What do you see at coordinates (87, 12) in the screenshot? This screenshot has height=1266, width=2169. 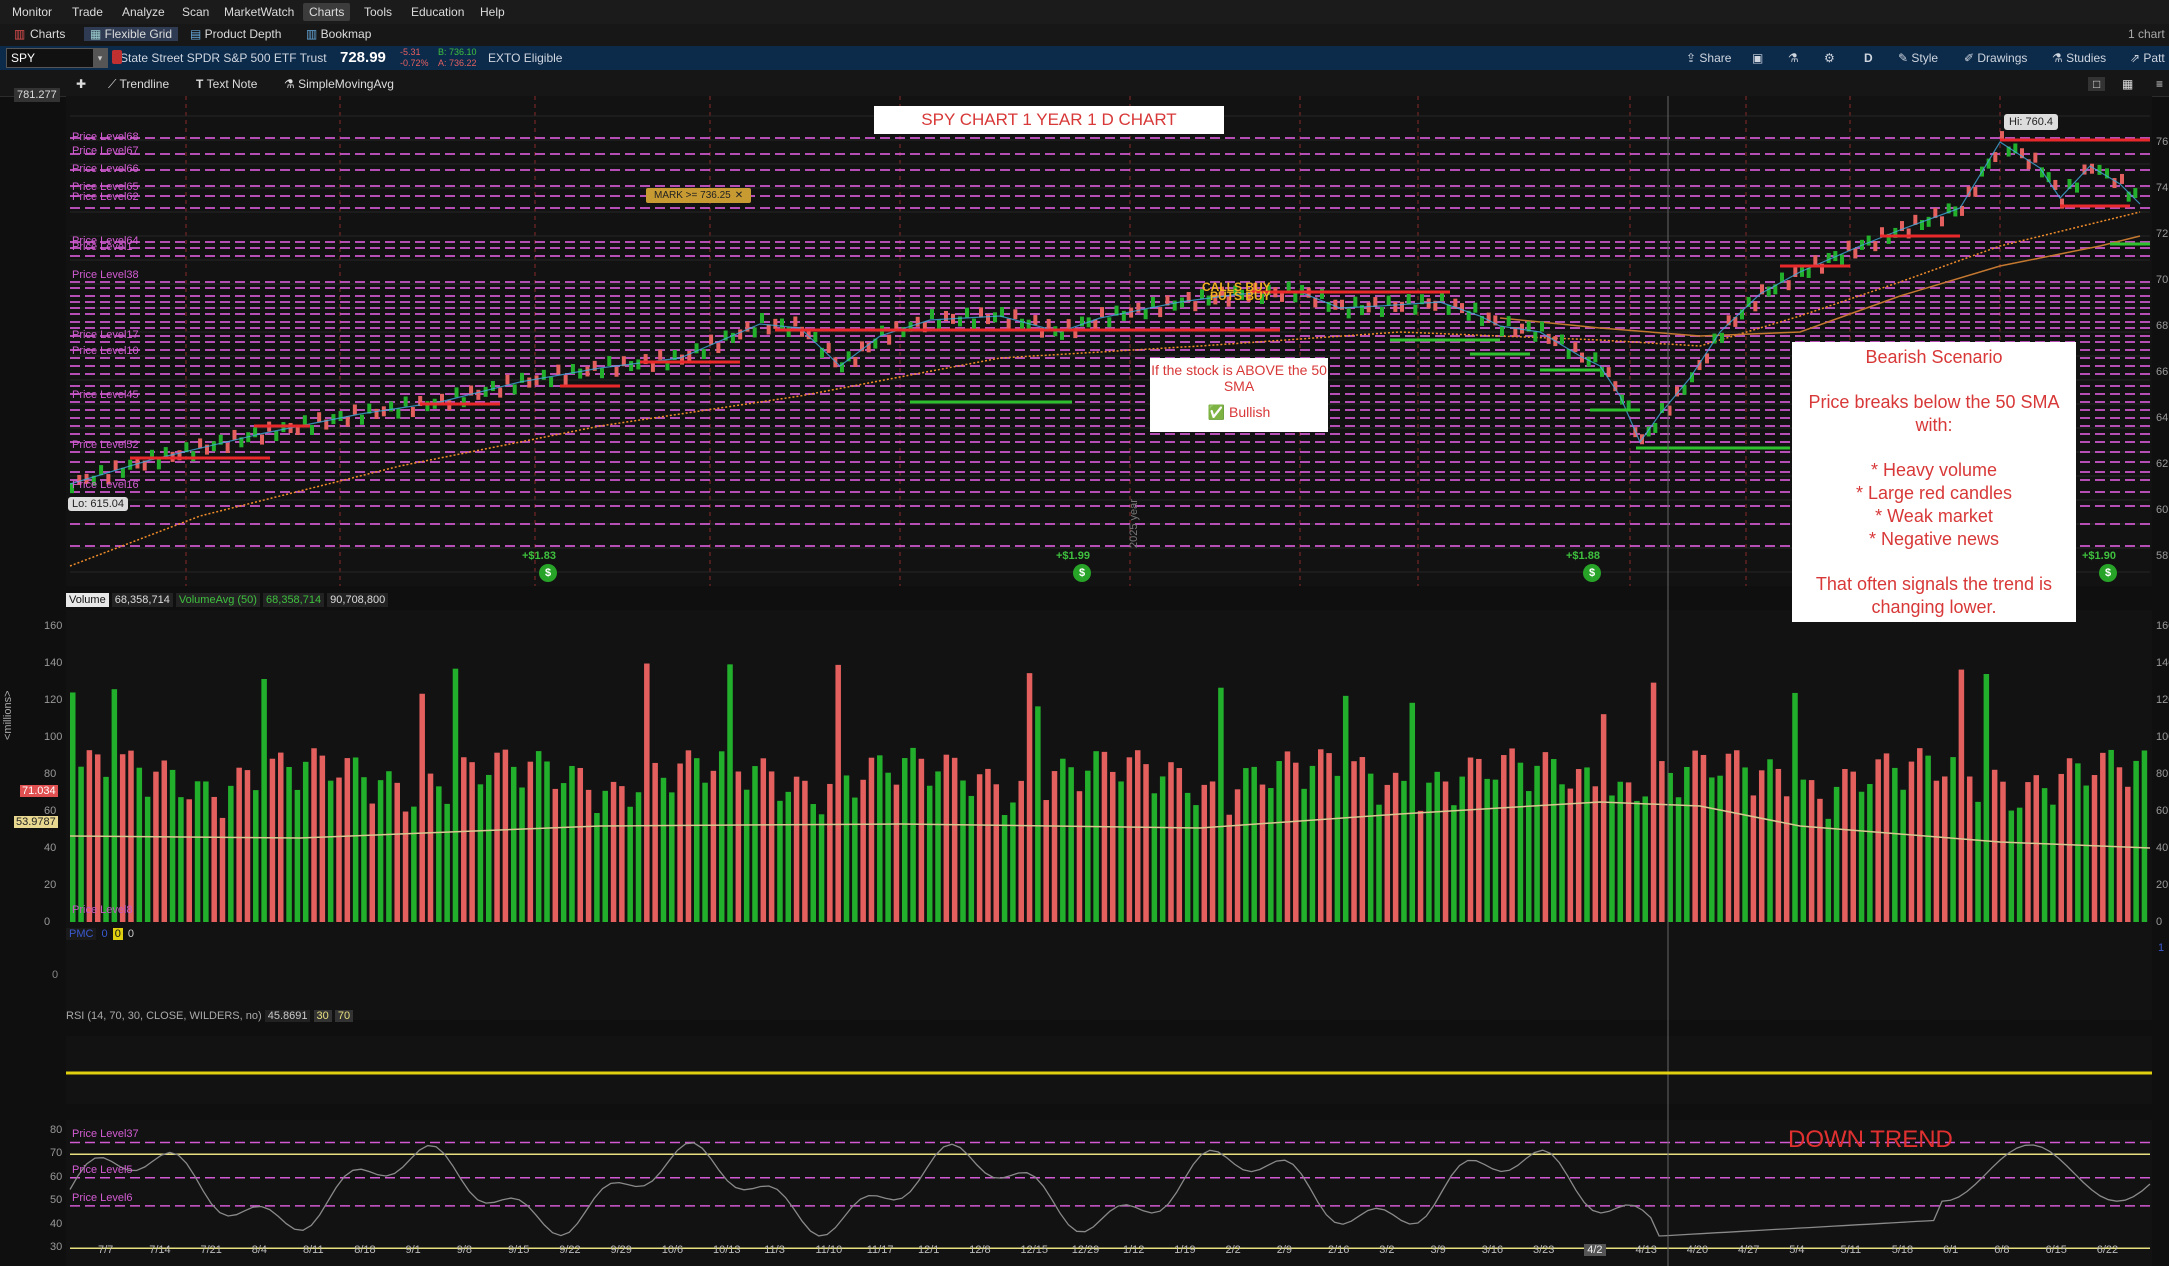 I see `menu-trade: Trade` at bounding box center [87, 12].